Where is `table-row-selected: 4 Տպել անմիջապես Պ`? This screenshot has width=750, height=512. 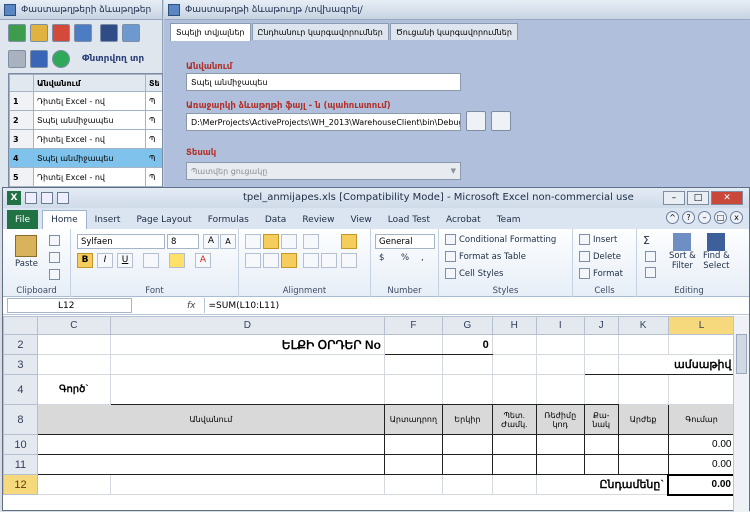
table-row-selected: 4 Տպել անմիջապես Պ is located at coordinates (85, 158).